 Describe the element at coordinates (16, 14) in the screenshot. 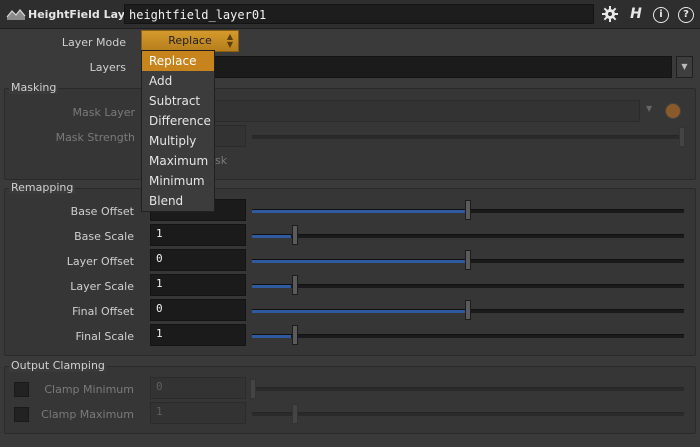

I see `heightfield-node-icon` at that location.